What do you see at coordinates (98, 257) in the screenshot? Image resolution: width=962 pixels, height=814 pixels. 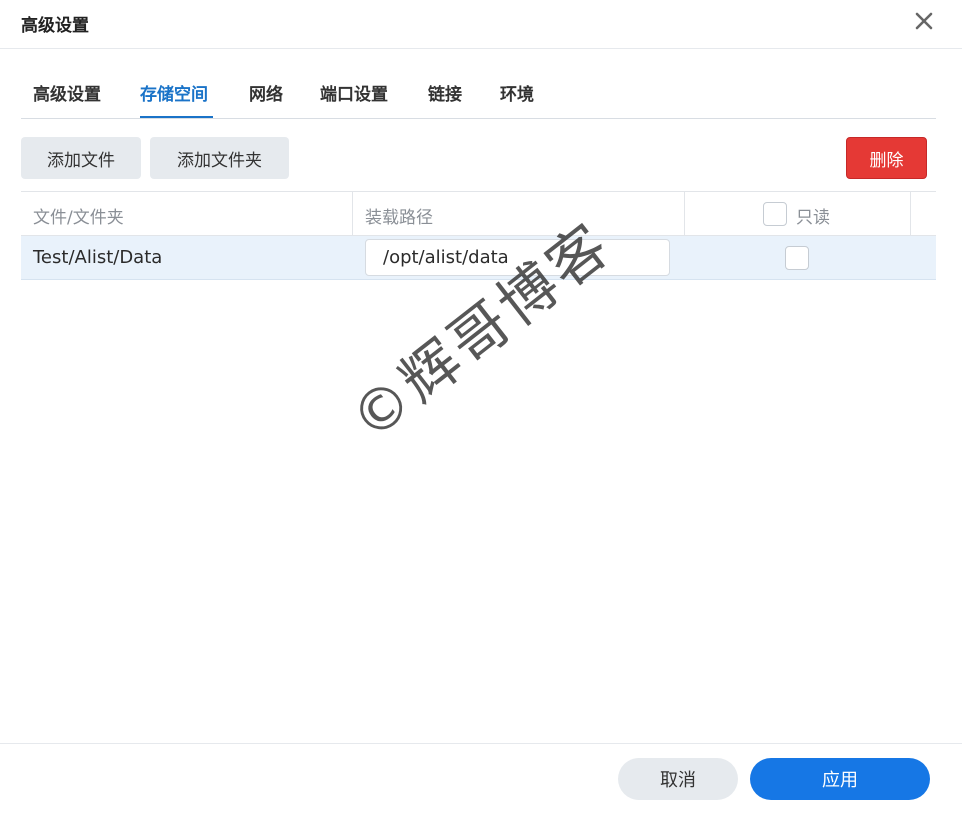 I see `folder-cell: Test/Alist/Data` at bounding box center [98, 257].